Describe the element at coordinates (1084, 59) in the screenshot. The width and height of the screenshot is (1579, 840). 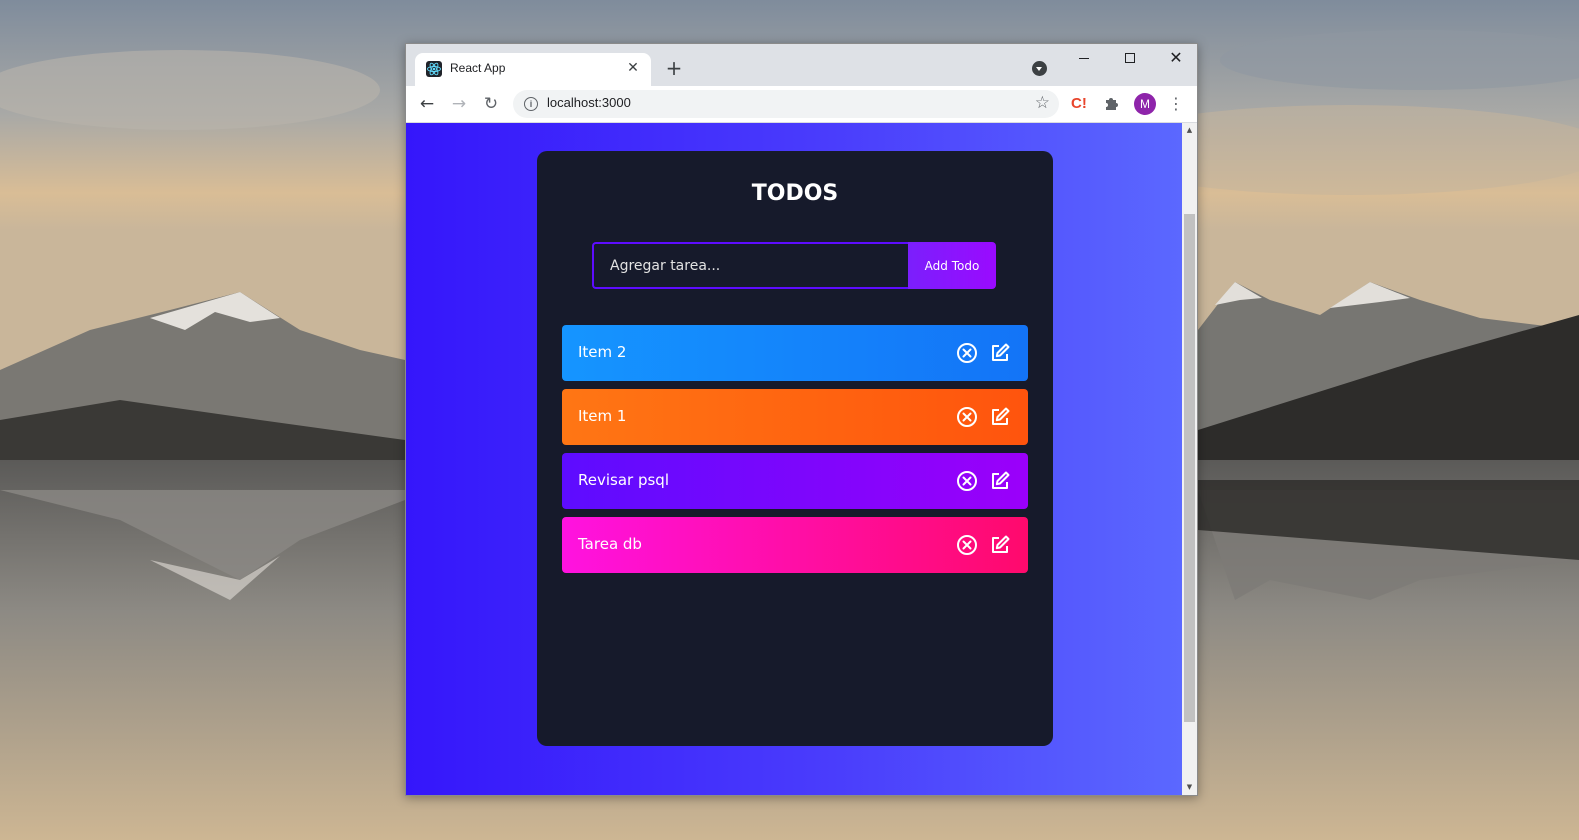
I see `minimize-button` at that location.